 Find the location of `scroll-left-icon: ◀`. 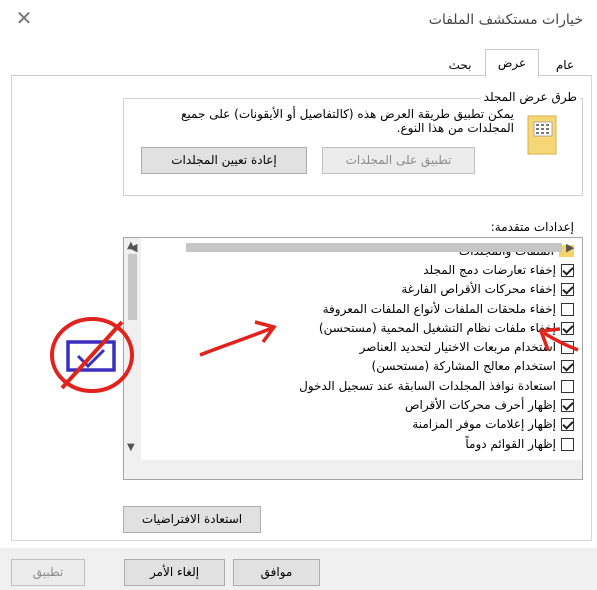

scroll-left-icon: ◀ is located at coordinates (133, 247).